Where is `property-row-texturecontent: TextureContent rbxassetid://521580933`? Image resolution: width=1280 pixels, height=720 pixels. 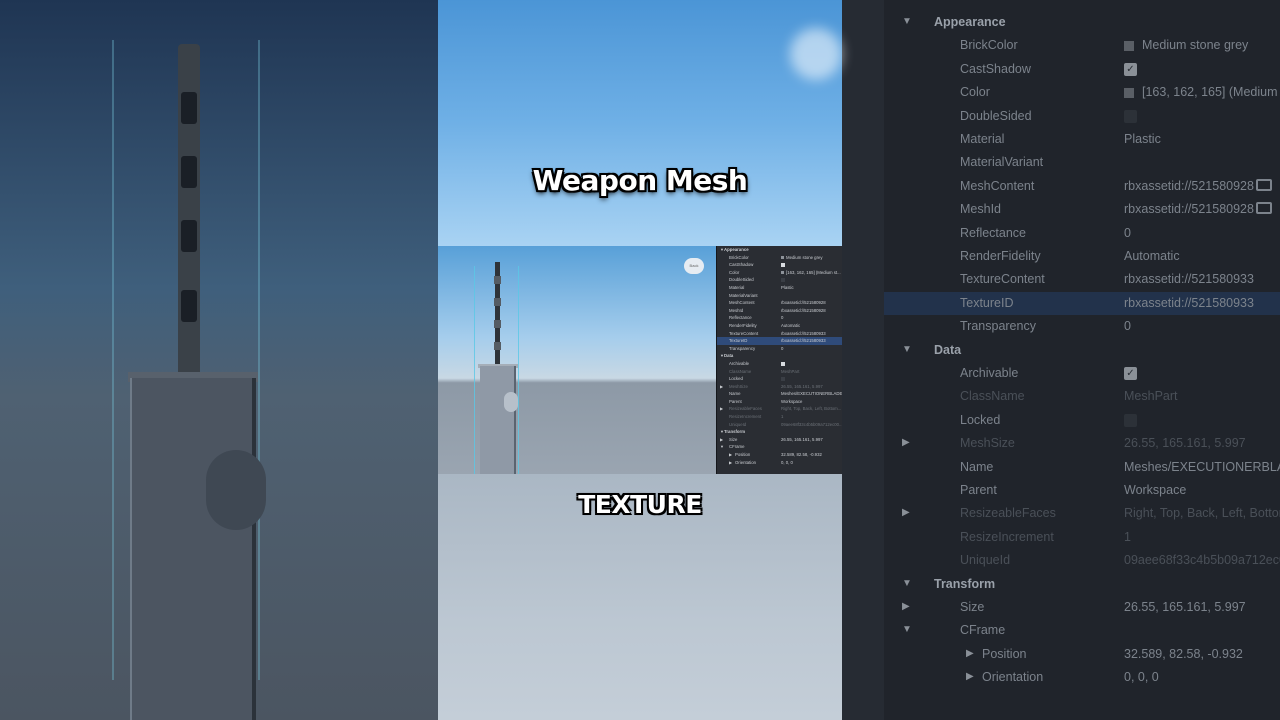
property-row-texturecontent: TextureContent rbxassetid://521580933 is located at coordinates (779, 334).